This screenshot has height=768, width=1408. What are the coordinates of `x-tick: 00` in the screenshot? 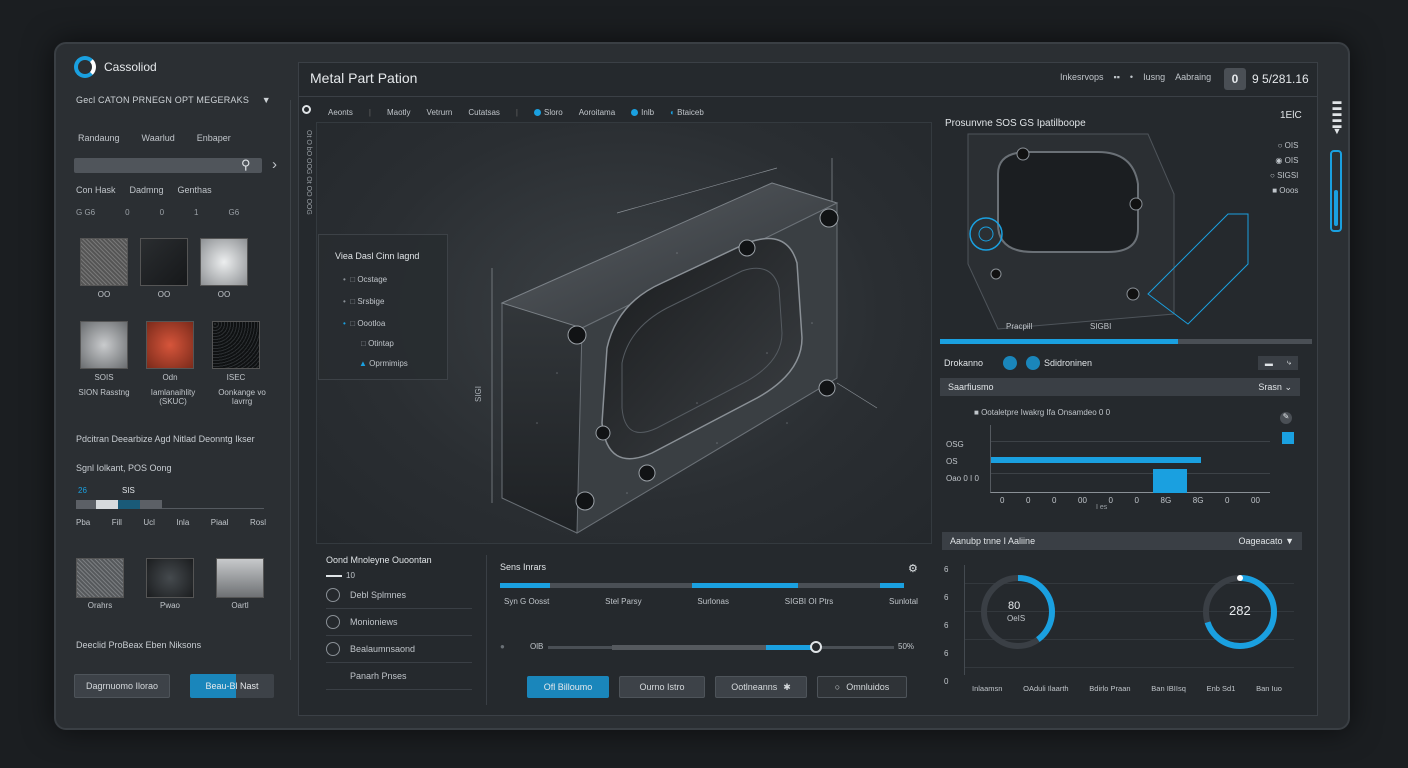 It's located at (1255, 500).